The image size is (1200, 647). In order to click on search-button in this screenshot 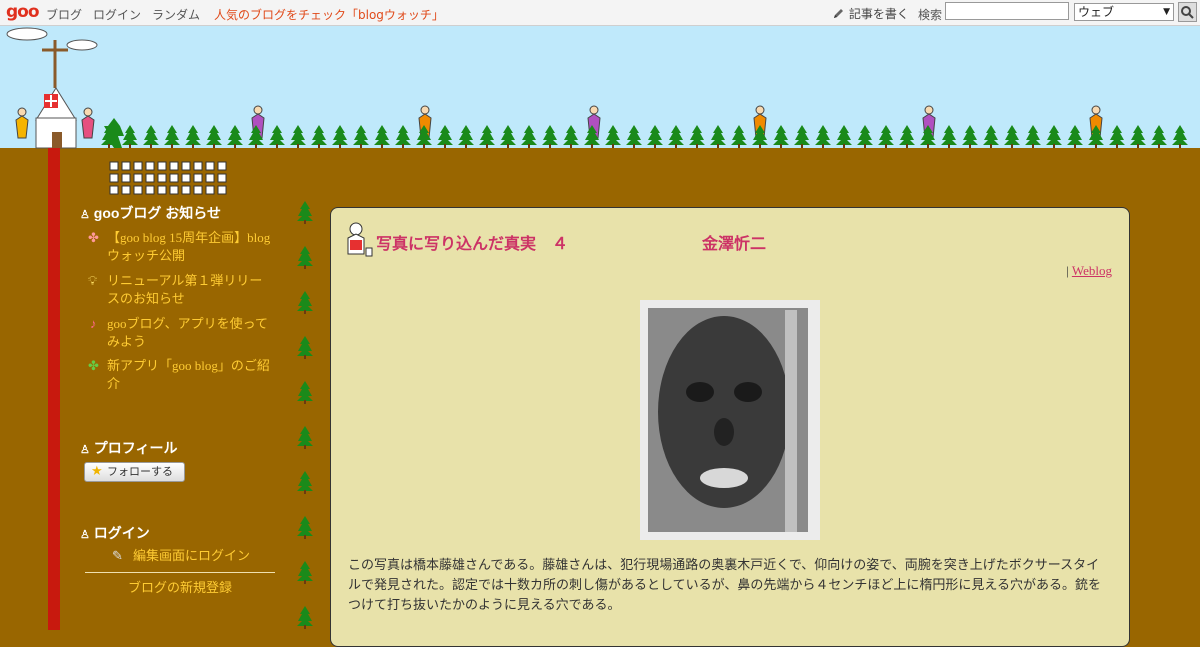, I will do `click(1187, 12)`.